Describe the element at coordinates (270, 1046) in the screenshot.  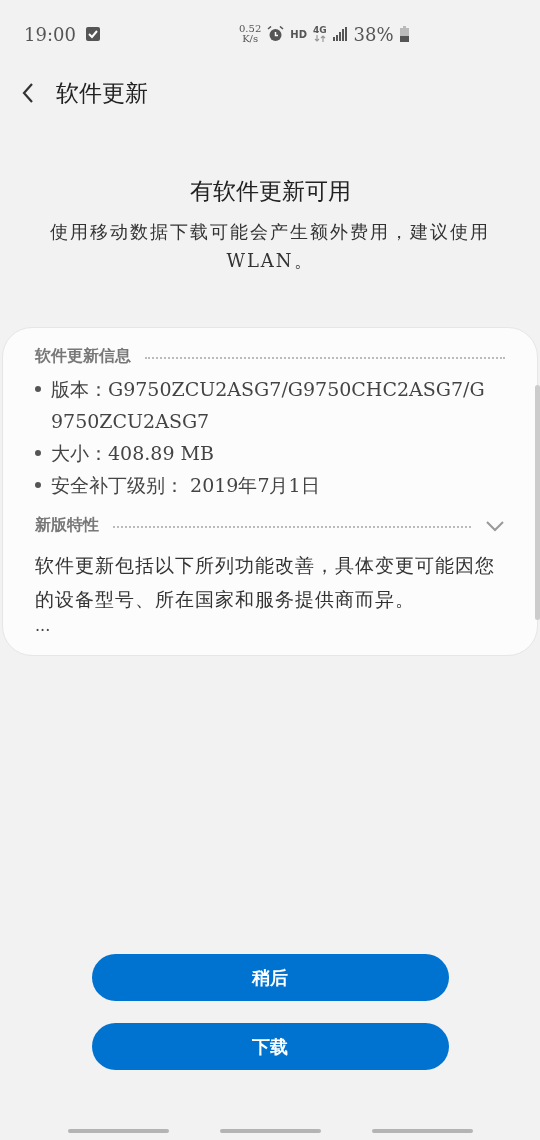
I see `action-button: 下载` at that location.